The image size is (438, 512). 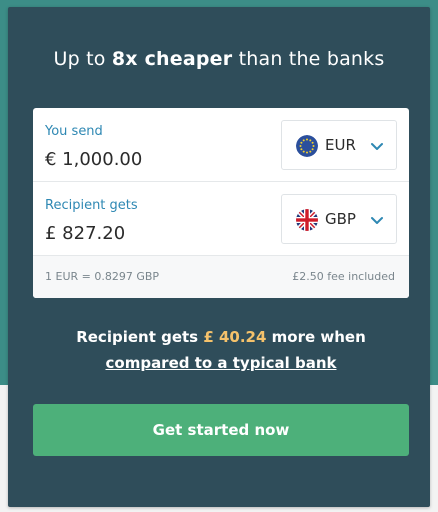 I want to click on exchange-rate-text: 1 EUR = 0.8297 GBP, so click(x=102, y=276).